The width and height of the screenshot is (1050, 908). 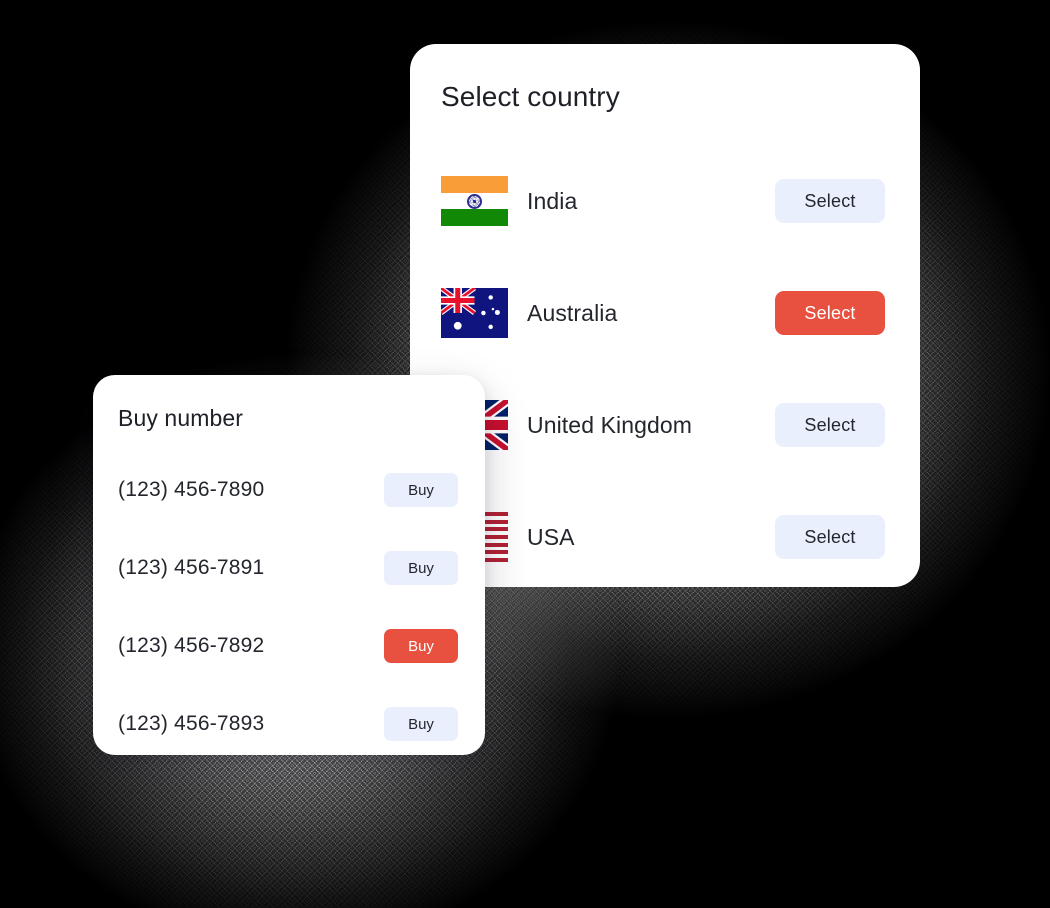 What do you see at coordinates (830, 425) in the screenshot?
I see `select-button-united-kingdom: Select` at bounding box center [830, 425].